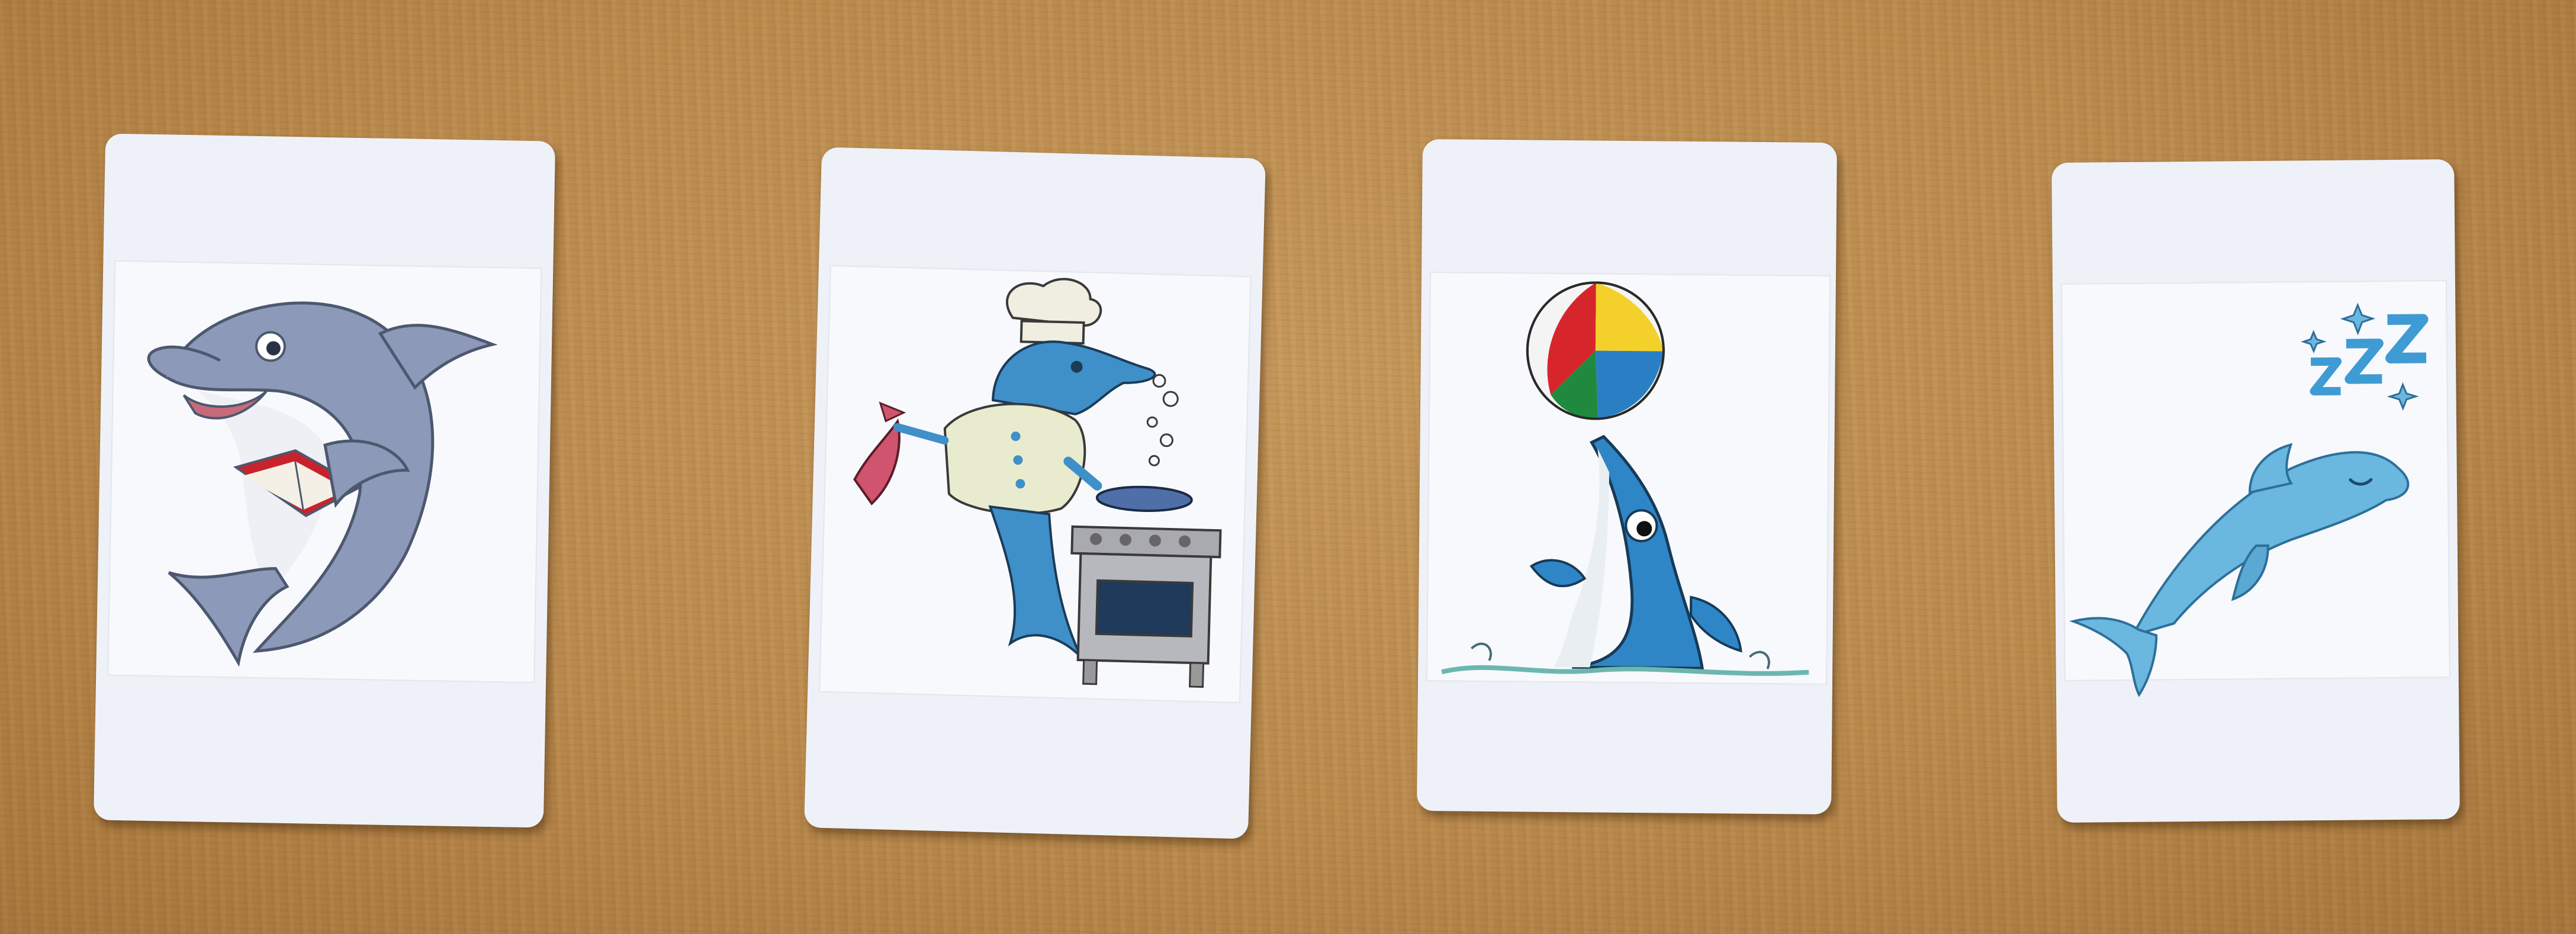 The width and height of the screenshot is (2576, 934). I want to click on card-reading-dolphin, so click(325, 481).